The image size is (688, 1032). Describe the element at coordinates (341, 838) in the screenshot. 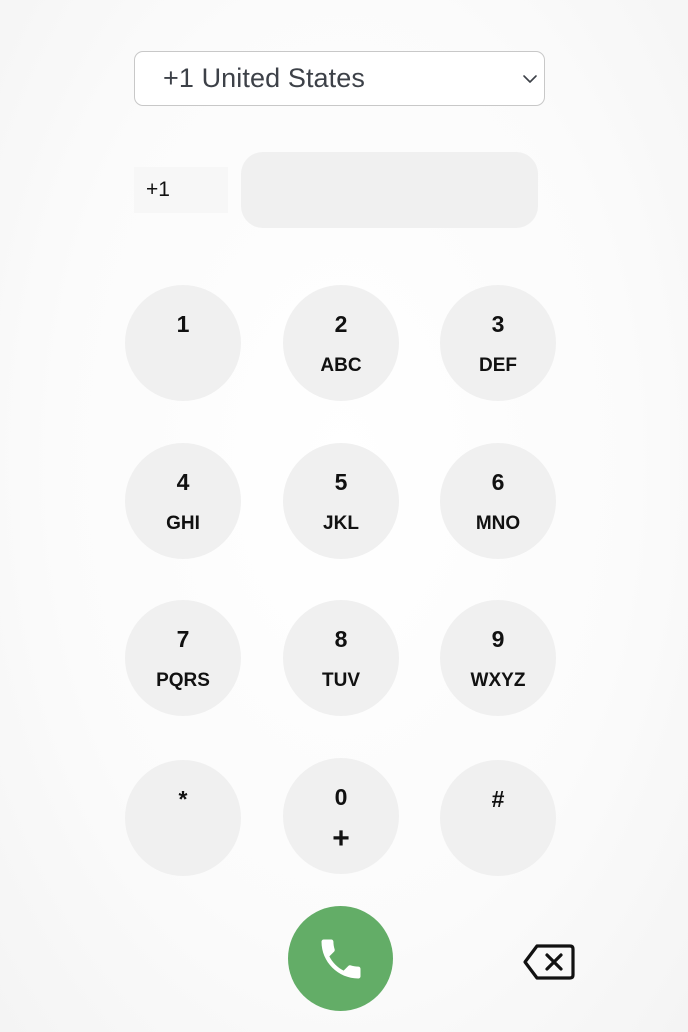

I see `key-plus: +` at that location.